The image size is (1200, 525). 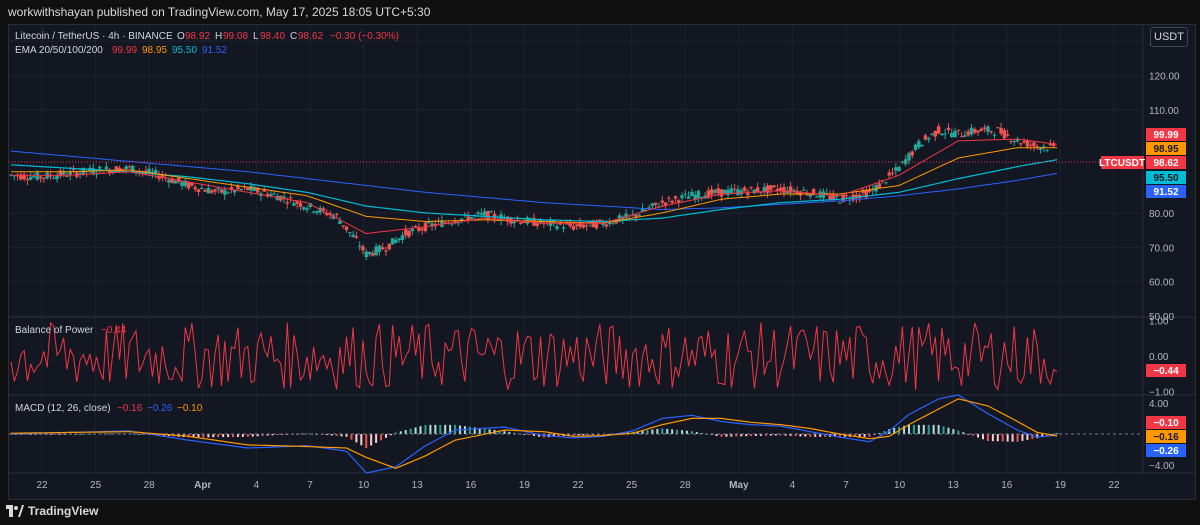 What do you see at coordinates (1165, 135) in the screenshot?
I see `ema20-badge-text: 99.99` at bounding box center [1165, 135].